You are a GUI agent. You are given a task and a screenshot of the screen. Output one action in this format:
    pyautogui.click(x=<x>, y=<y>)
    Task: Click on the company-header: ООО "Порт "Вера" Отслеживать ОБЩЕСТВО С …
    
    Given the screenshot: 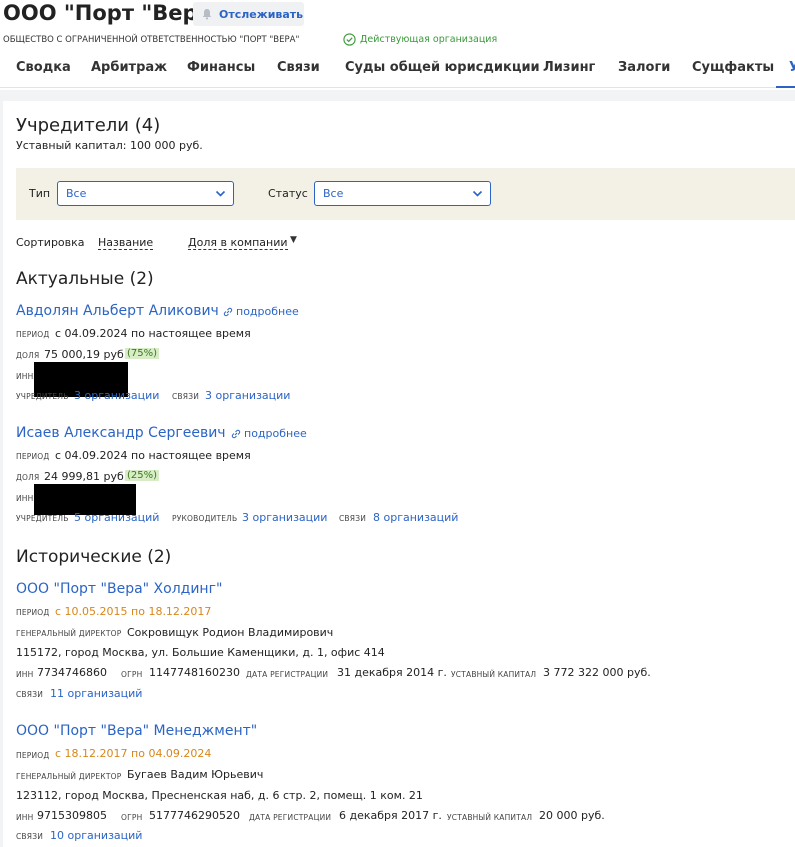 What is the action you would take?
    pyautogui.click(x=397, y=45)
    